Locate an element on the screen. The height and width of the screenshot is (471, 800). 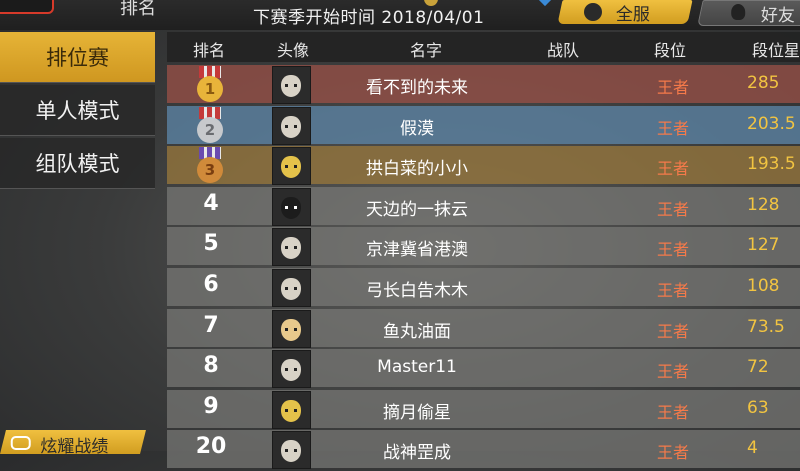
player-stars: 108 is located at coordinates (763, 285).